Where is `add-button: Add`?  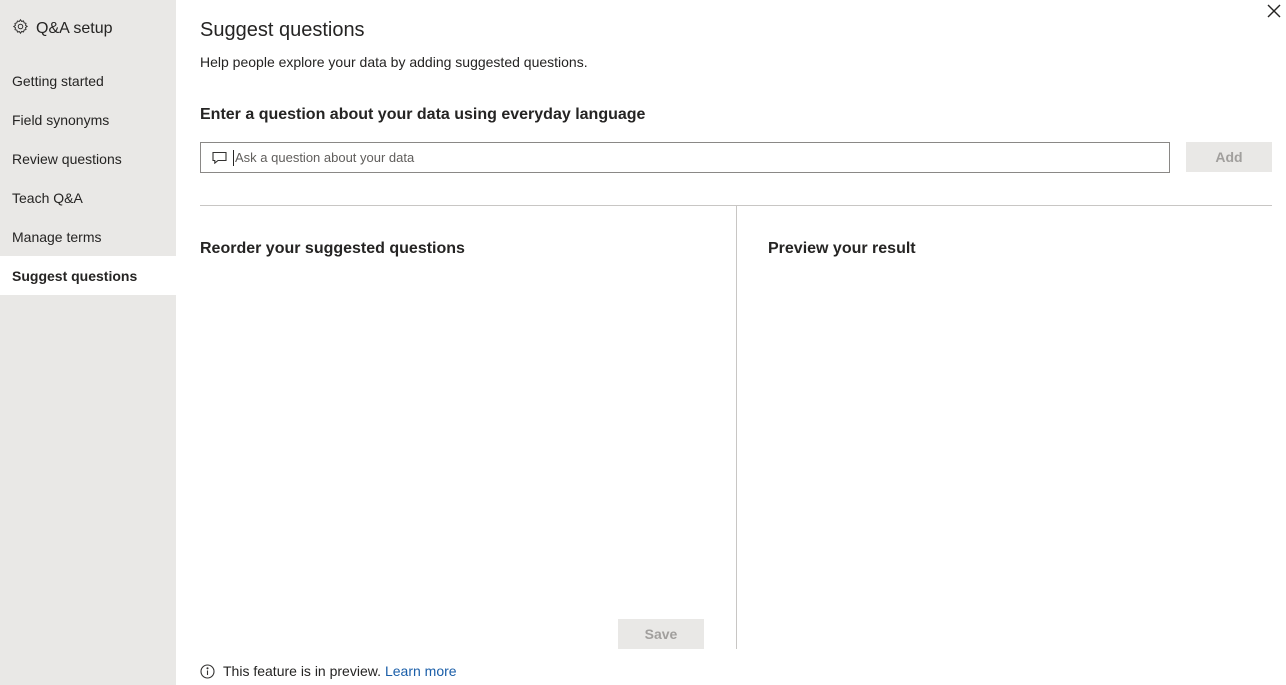
add-button: Add is located at coordinates (1229, 157).